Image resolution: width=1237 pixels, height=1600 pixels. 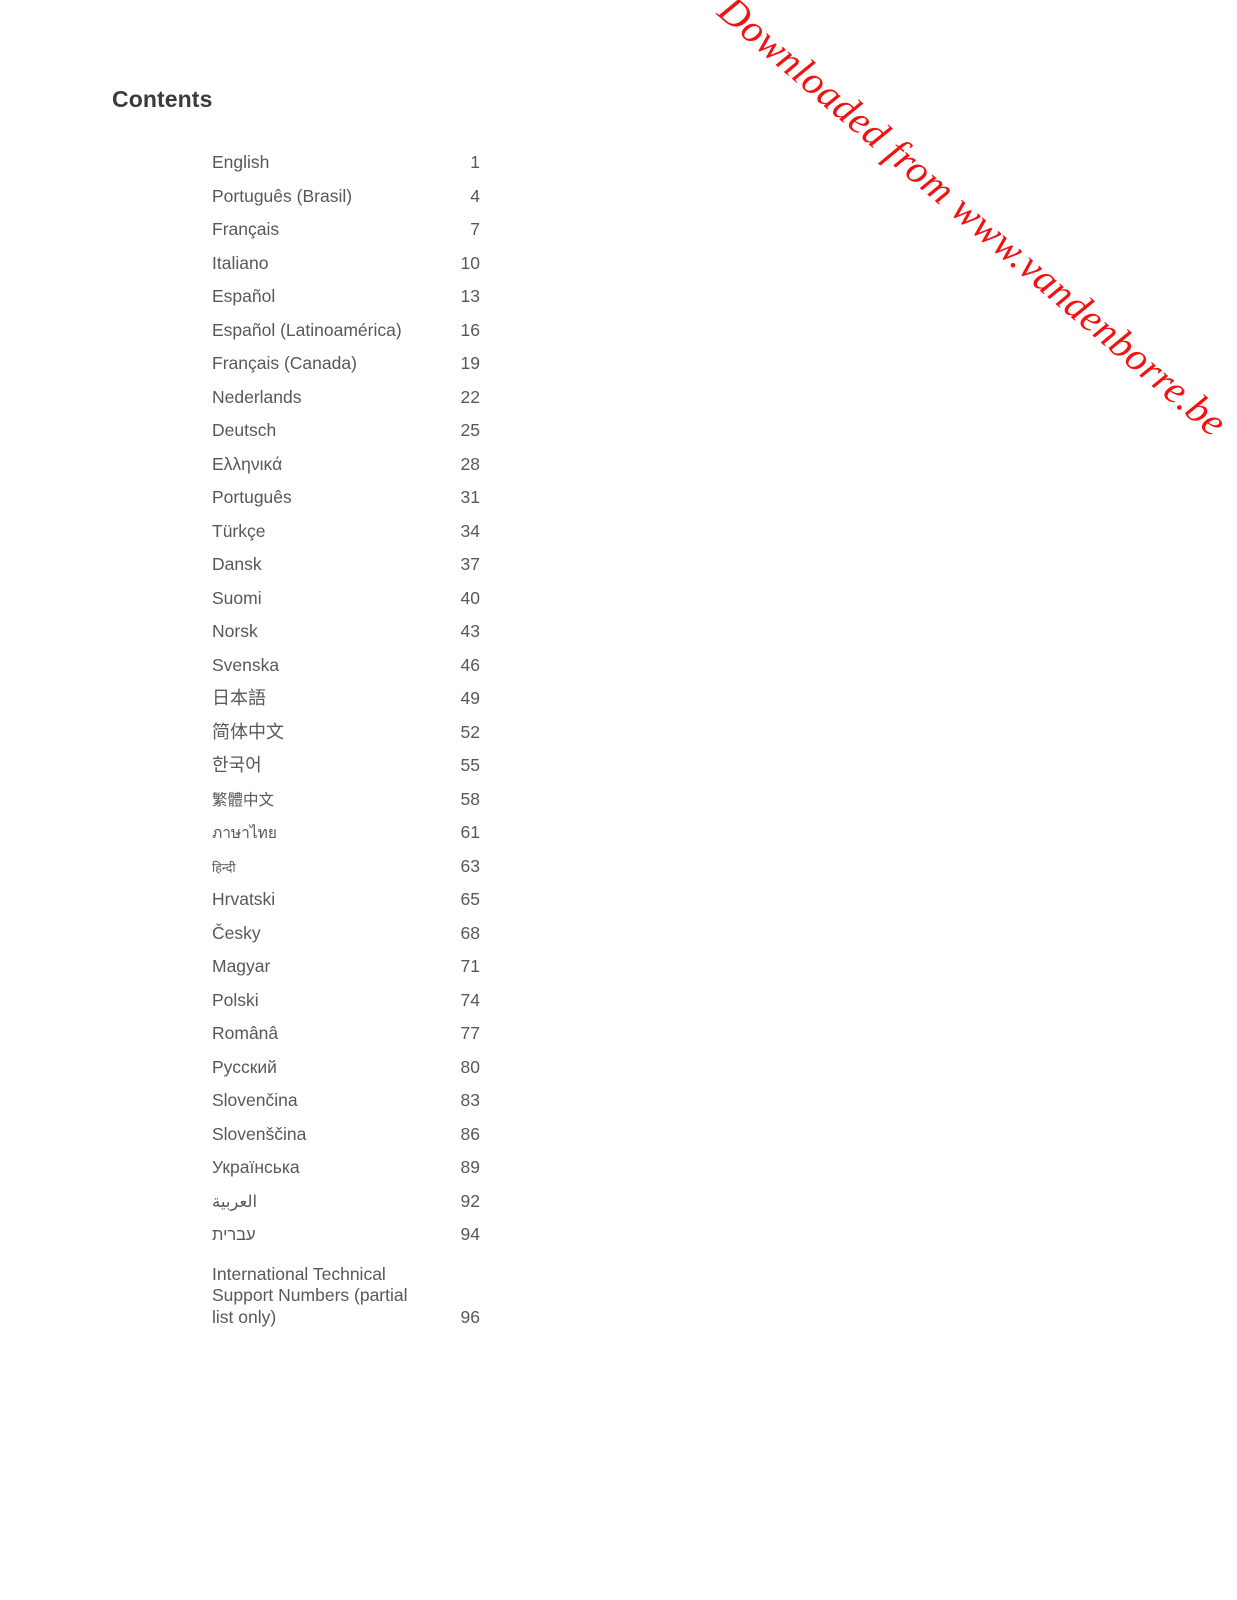 I want to click on toc-entry: Українська 89, so click(x=422, y=1168).